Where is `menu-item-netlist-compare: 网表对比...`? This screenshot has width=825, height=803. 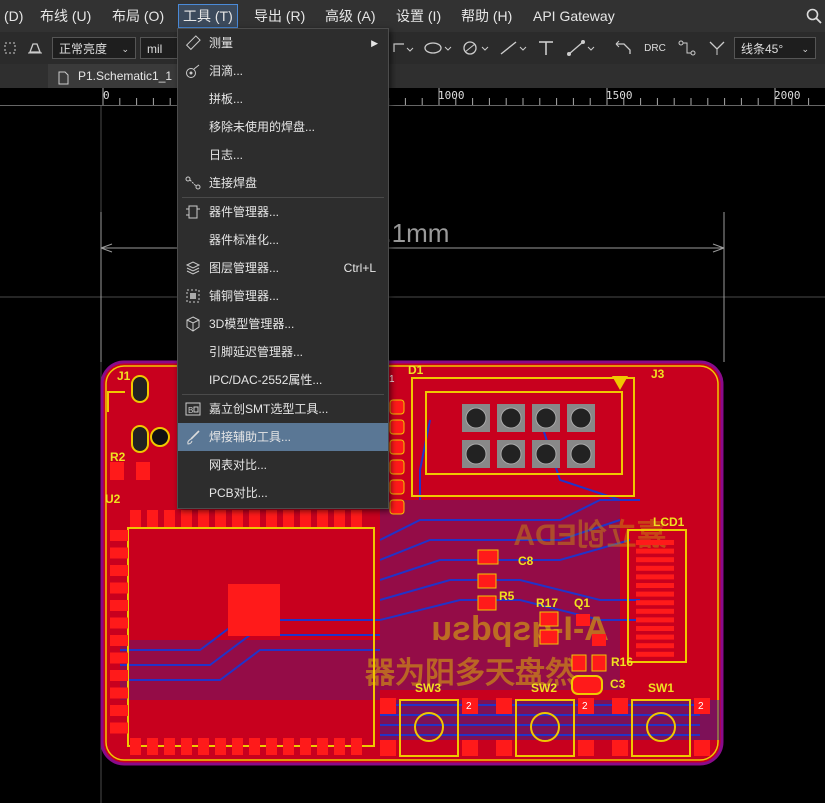 menu-item-netlist-compare: 网表对比... is located at coordinates (283, 465).